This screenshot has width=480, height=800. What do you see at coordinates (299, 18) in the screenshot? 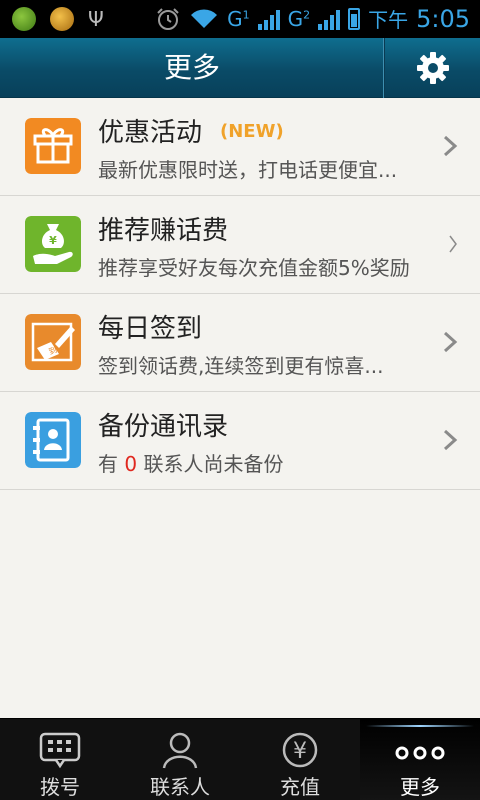
I see `network-type-2: G2` at bounding box center [299, 18].